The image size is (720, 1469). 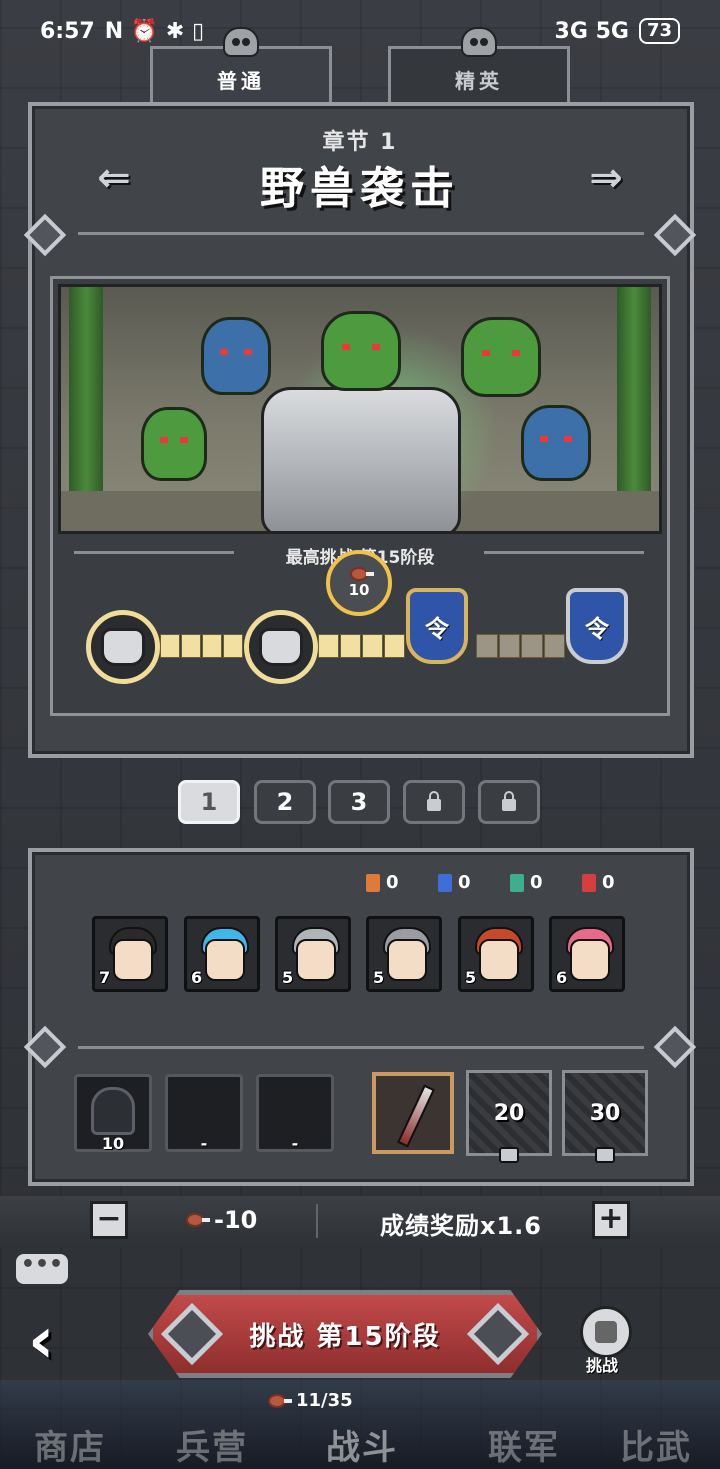 What do you see at coordinates (598, 882) in the screenshot?
I see `stat-red: 0` at bounding box center [598, 882].